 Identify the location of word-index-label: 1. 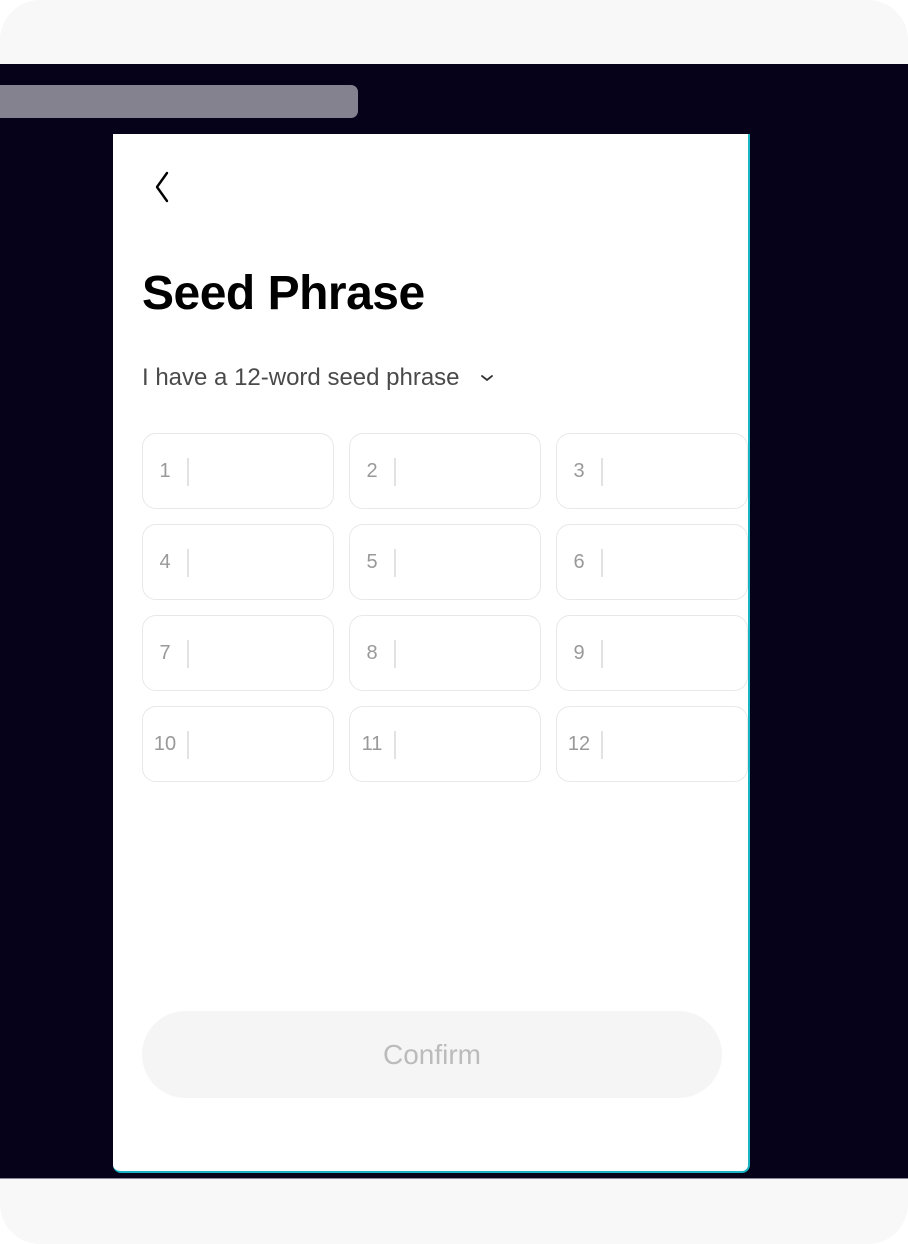
(165, 471).